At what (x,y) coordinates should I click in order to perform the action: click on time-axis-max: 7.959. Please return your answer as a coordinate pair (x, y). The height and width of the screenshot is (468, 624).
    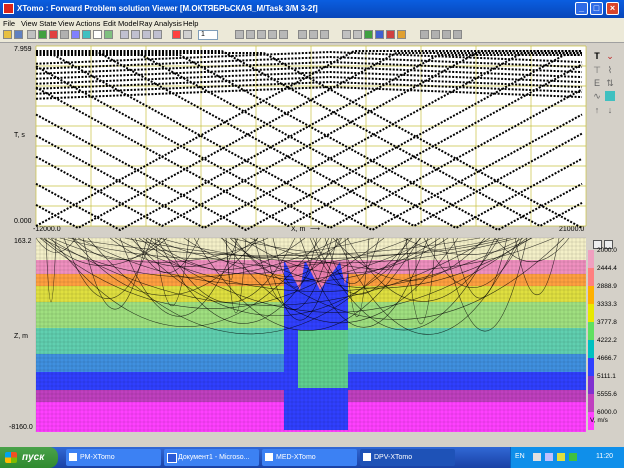
    Looking at the image, I should click on (23, 49).